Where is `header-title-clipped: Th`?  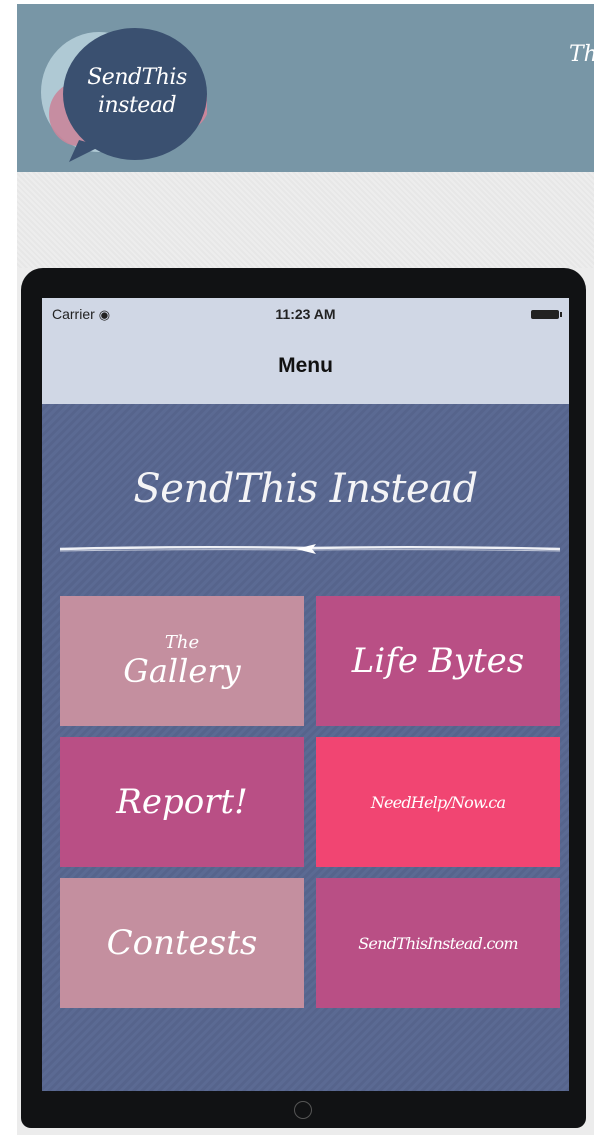 header-title-clipped: Th is located at coordinates (581, 54).